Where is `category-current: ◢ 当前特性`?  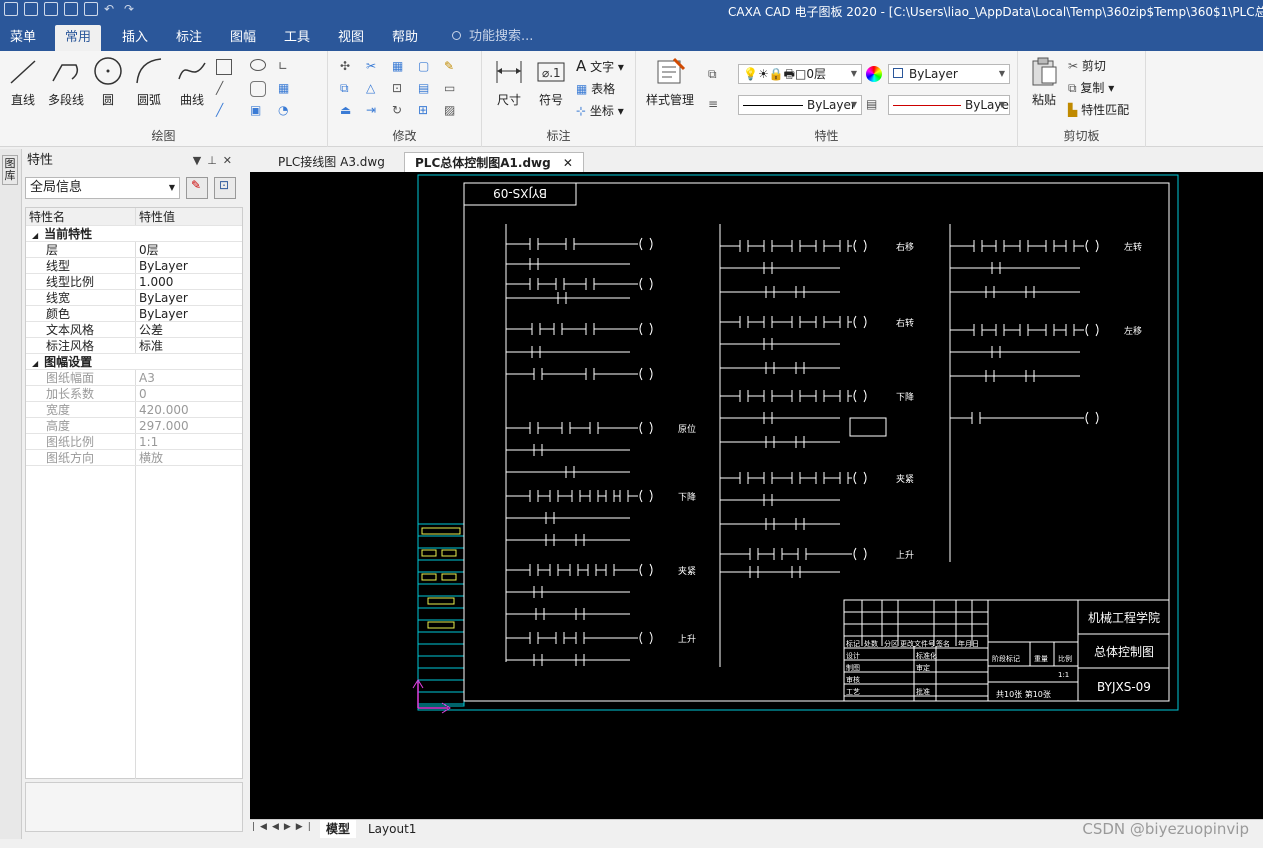
category-current: ◢ 当前特性 is located at coordinates (134, 234).